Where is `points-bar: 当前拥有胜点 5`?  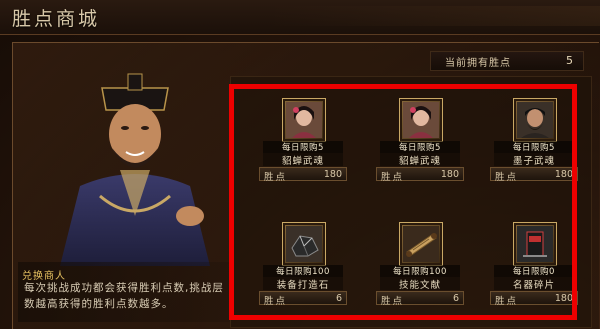 points-bar: 当前拥有胜点 5 is located at coordinates (507, 61).